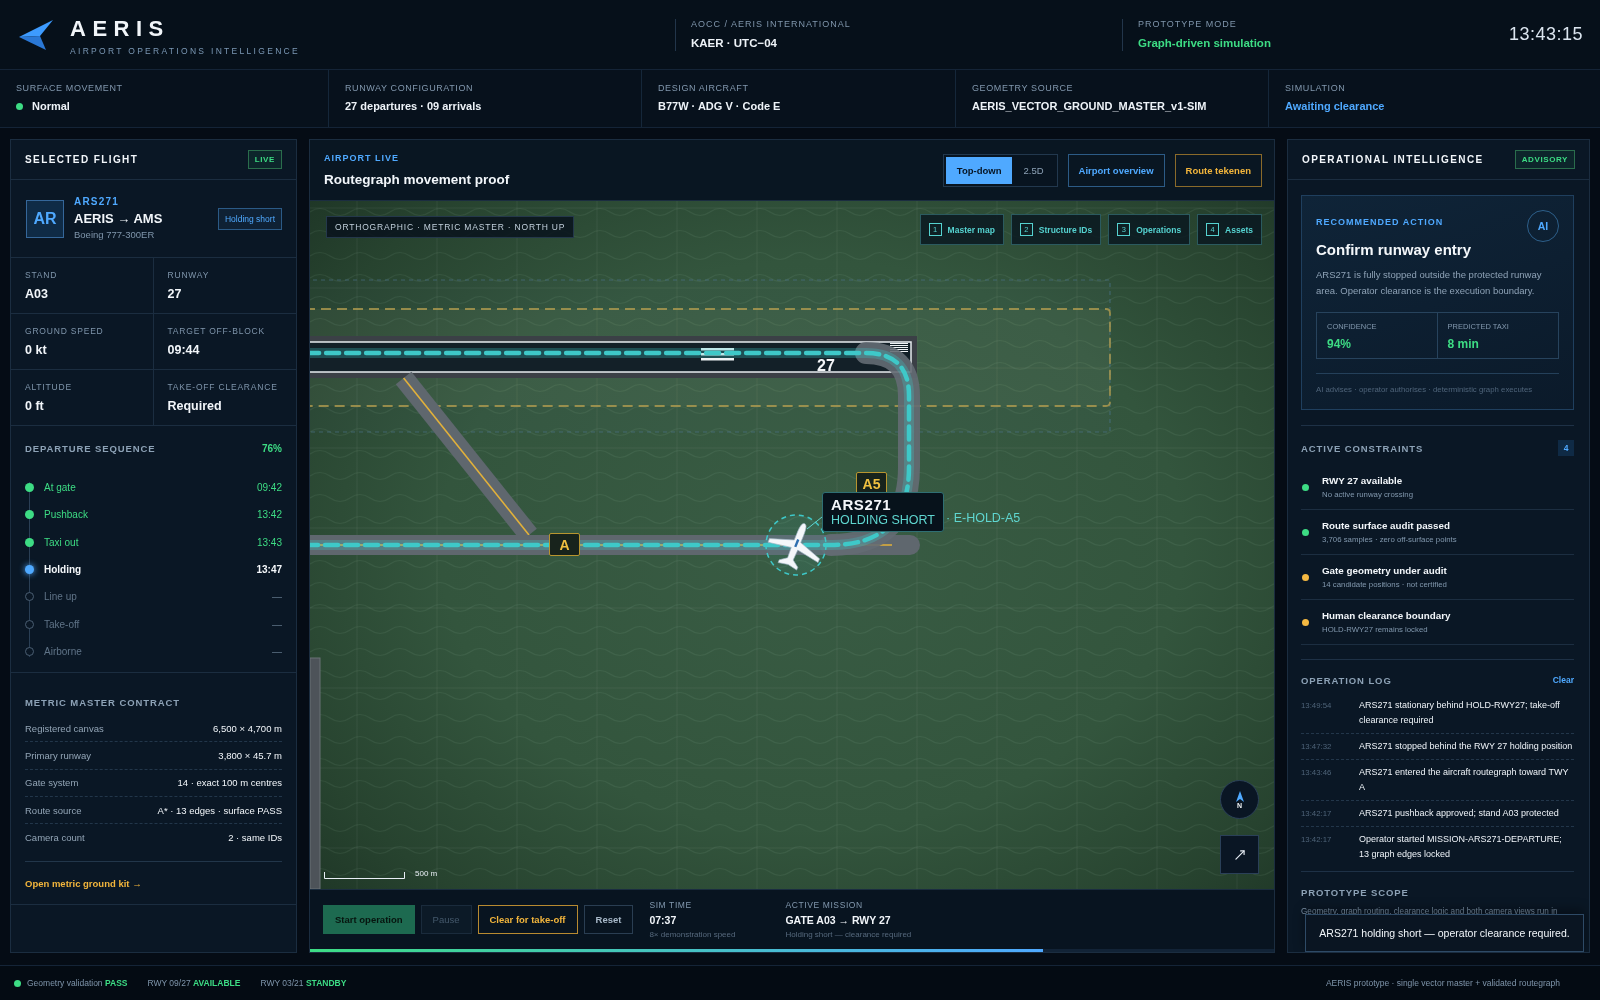 This screenshot has width=1600, height=1000. Describe the element at coordinates (692, 934) in the screenshot. I see `sim-speed-note: 8× demonstration speed` at that location.